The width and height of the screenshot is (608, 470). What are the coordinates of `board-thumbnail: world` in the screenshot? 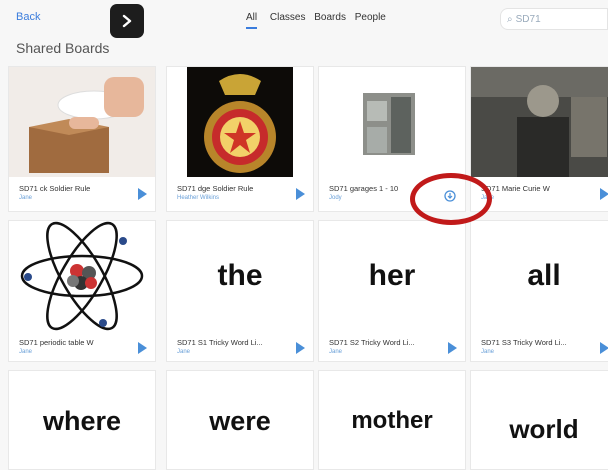 It's located at (539, 420).